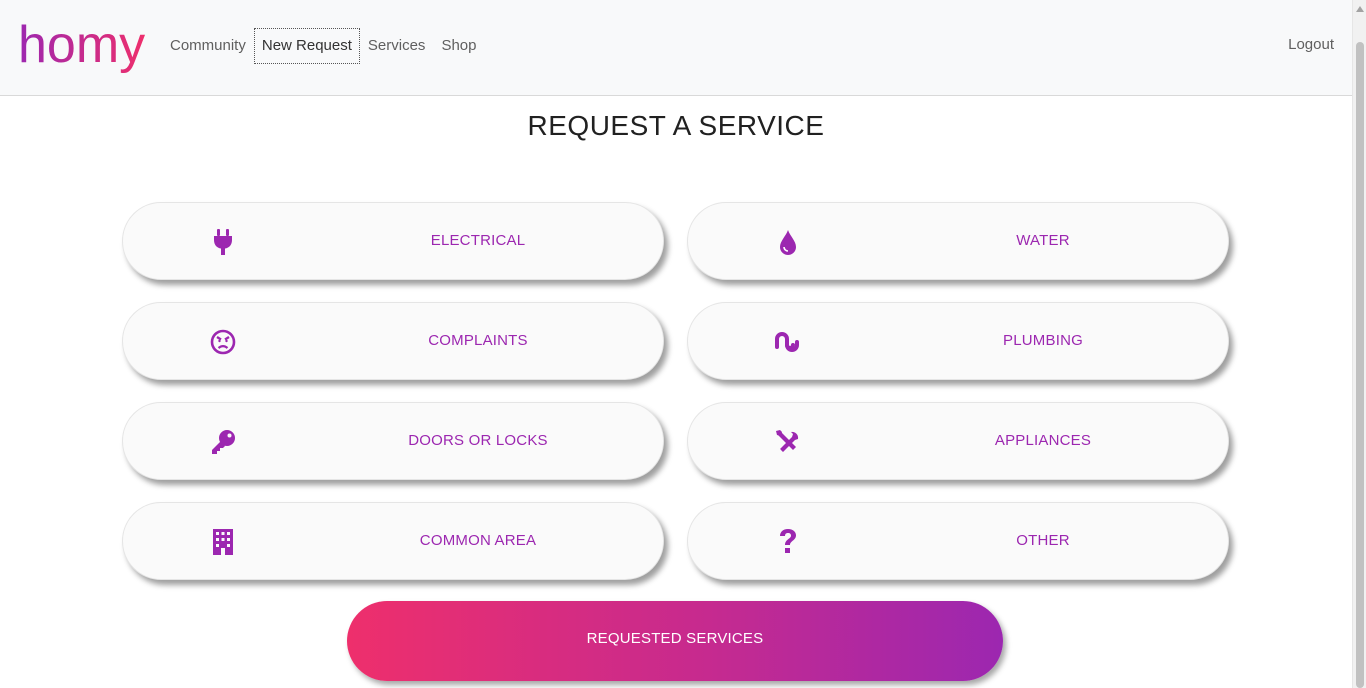 Image resolution: width=1366 pixels, height=688 pixels. What do you see at coordinates (958, 541) in the screenshot?
I see `service-other: OTHER` at bounding box center [958, 541].